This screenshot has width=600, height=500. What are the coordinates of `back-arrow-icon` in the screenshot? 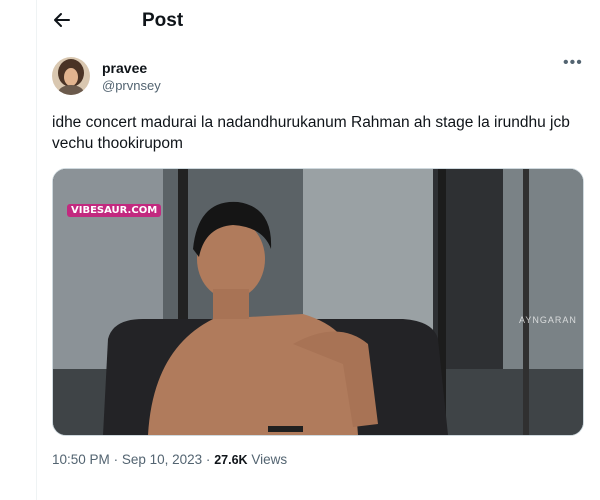 It's located at (62, 20).